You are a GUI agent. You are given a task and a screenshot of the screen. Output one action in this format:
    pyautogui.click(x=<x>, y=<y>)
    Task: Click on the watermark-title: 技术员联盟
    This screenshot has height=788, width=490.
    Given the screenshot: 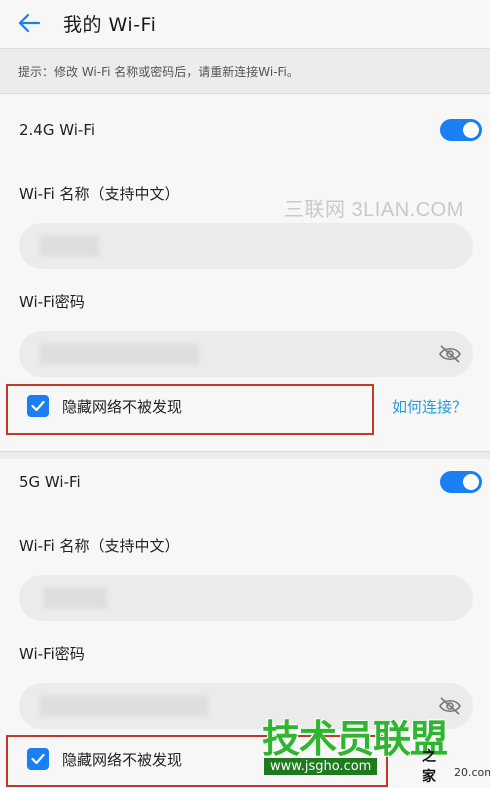 What is the action you would take?
    pyautogui.click(x=355, y=739)
    